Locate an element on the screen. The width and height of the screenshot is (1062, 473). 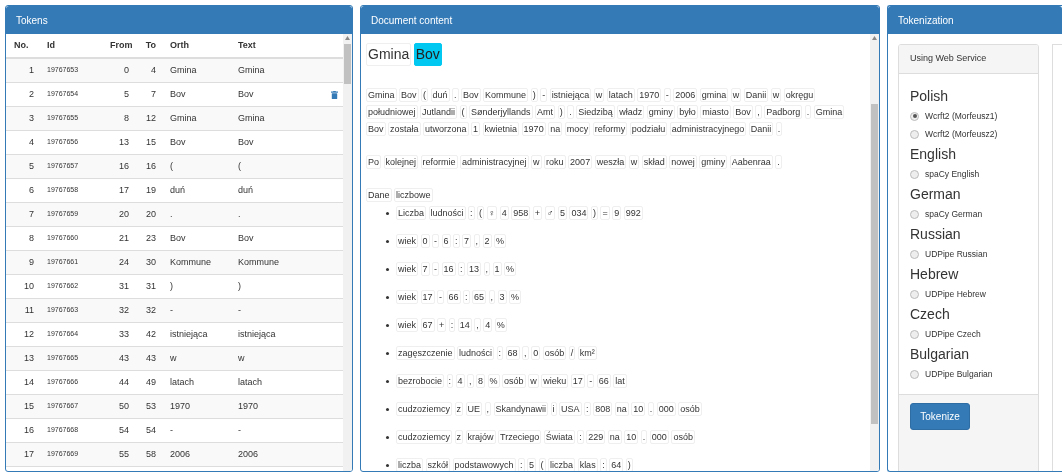
word-token: 1 is located at coordinates (476, 129).